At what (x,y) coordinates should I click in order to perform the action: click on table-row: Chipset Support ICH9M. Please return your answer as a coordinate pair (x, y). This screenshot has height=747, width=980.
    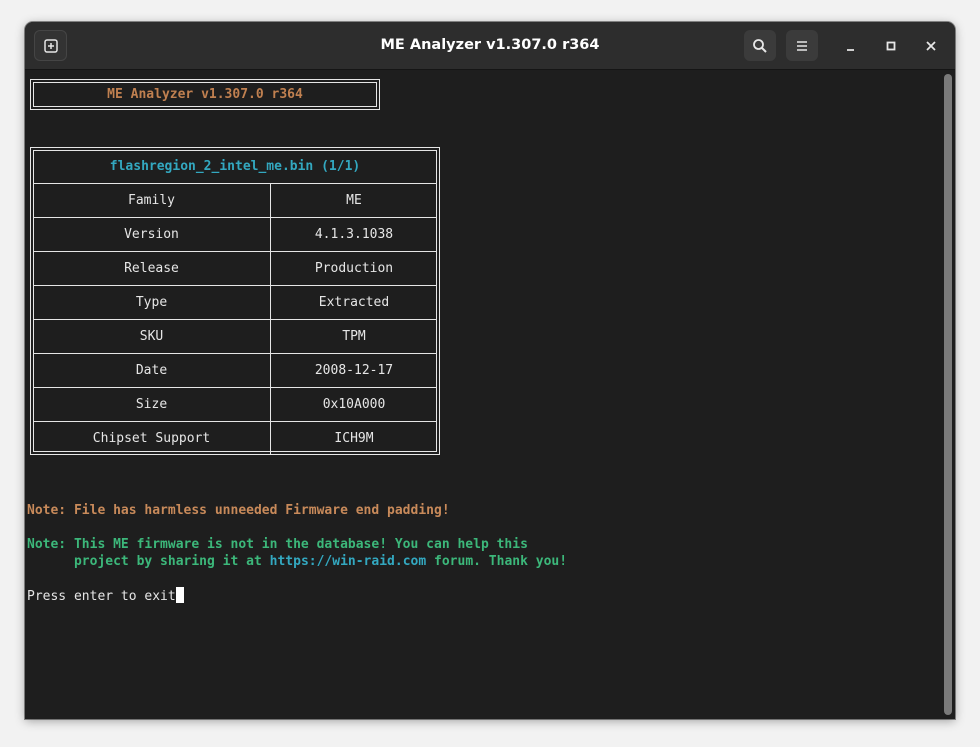
    Looking at the image, I should click on (235, 439).